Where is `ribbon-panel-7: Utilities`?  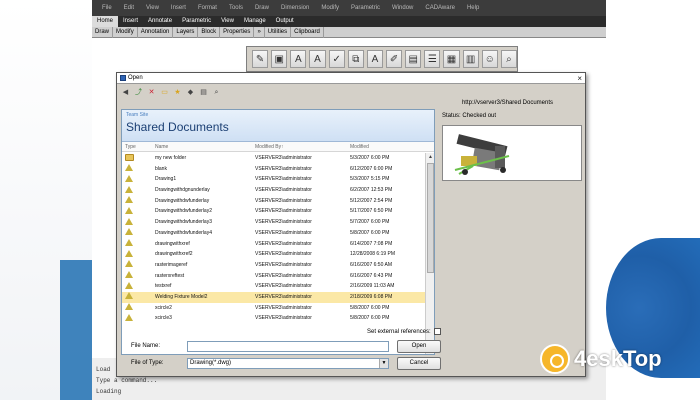
ribbon-panel-7: Utilities is located at coordinates (278, 32).